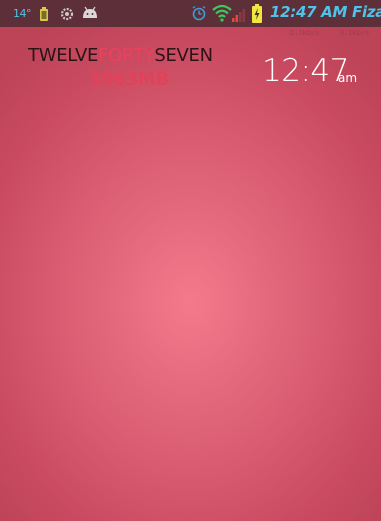 Image resolution: width=381 pixels, height=521 pixels. I want to click on memory-usage: 1063MB, so click(129, 79).